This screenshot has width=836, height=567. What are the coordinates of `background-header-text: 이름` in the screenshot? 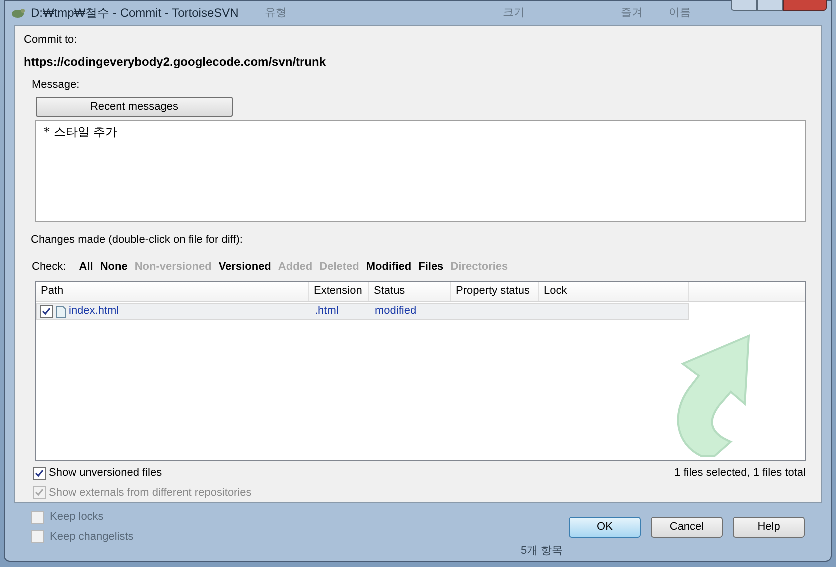 It's located at (679, 13).